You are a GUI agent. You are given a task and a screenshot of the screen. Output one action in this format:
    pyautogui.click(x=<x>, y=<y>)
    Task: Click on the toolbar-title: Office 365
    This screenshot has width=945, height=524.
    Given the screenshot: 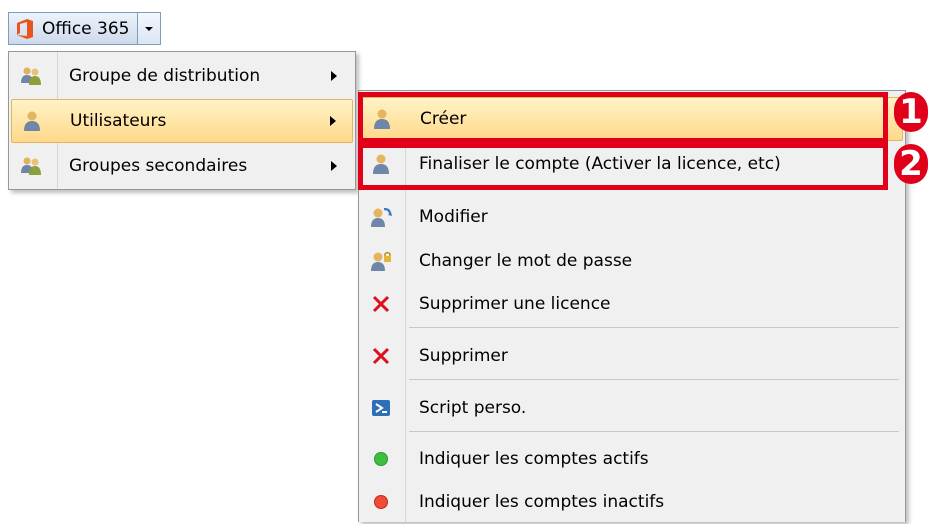 What is the action you would take?
    pyautogui.click(x=86, y=28)
    